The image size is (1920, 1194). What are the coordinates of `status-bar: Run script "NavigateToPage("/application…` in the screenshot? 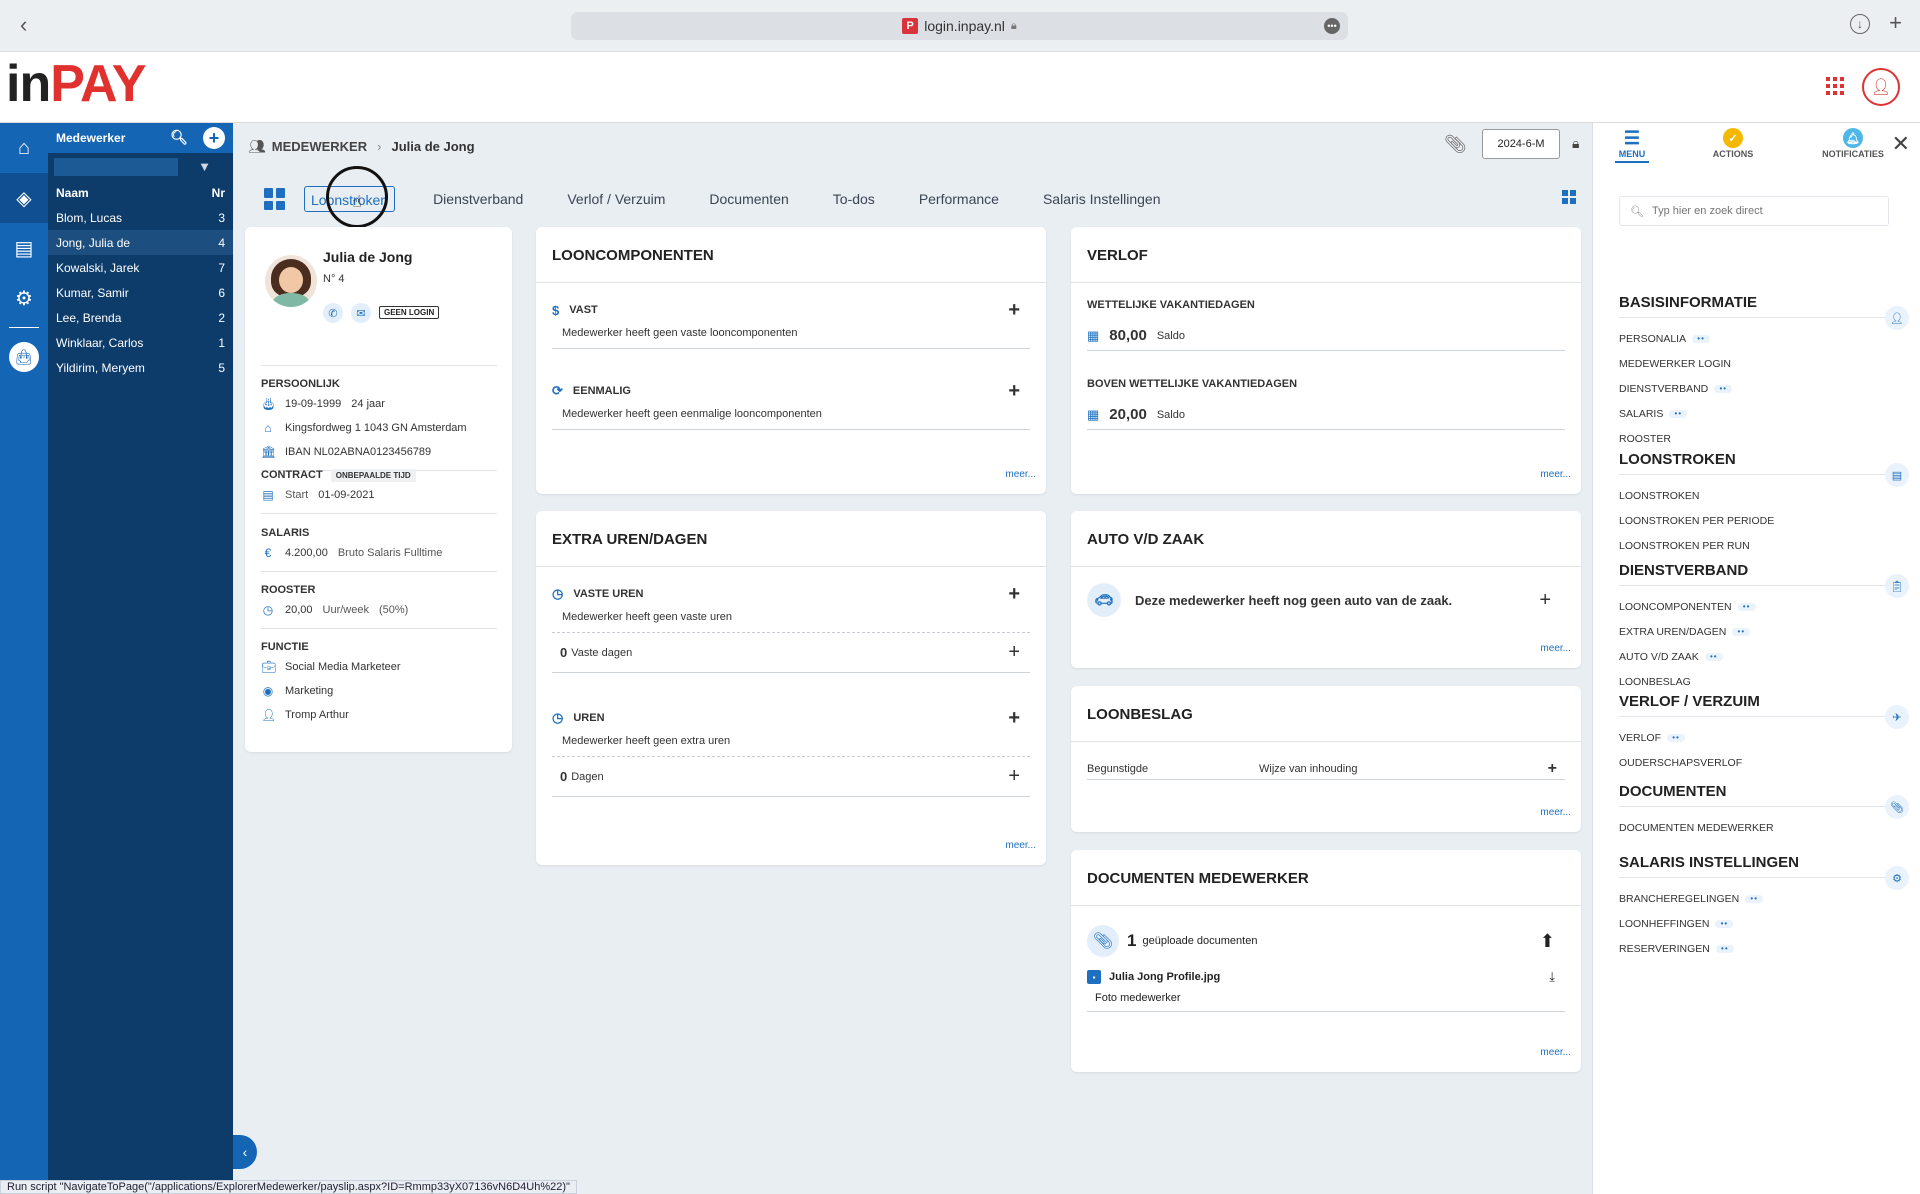 It's located at (288, 1187).